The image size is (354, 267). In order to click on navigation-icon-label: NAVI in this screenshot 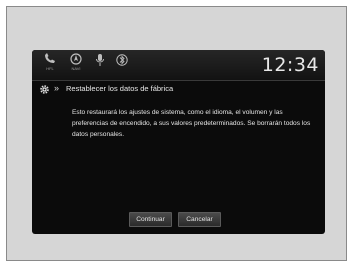, I will do `click(76, 68)`.